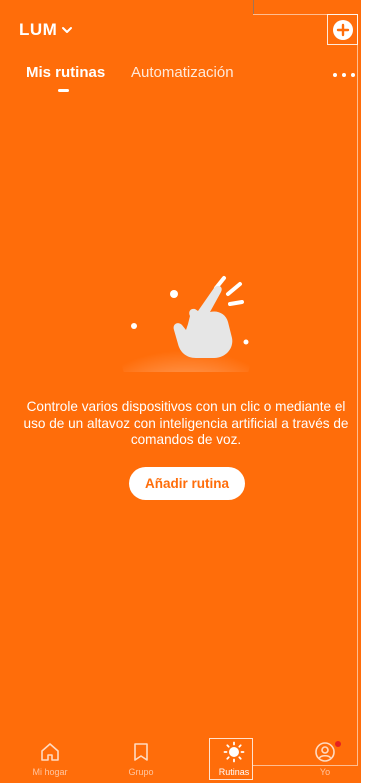  I want to click on tab-automation: Automatización, so click(182, 72).